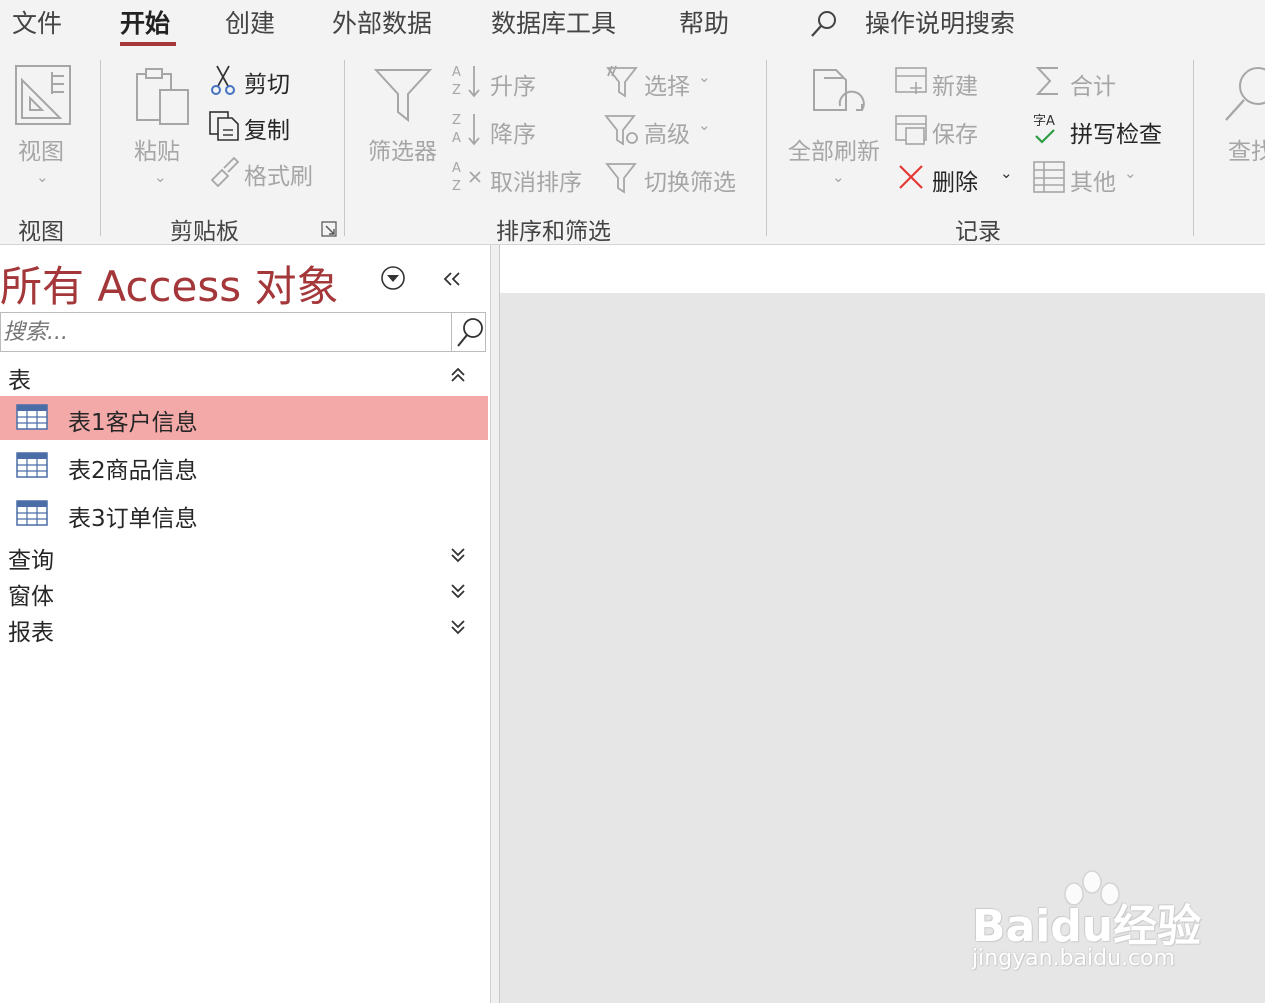 This screenshot has height=1003, width=1265. What do you see at coordinates (1044, 129) in the screenshot?
I see `spelling-check-icon: 字A` at bounding box center [1044, 129].